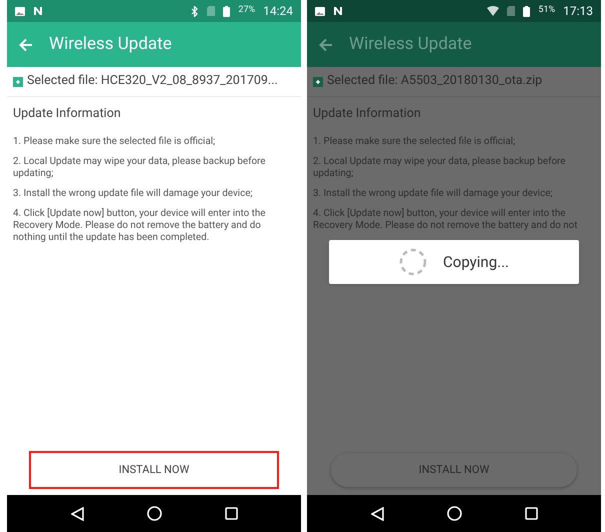 This screenshot has width=605, height=532. What do you see at coordinates (278, 11) in the screenshot?
I see `clock: 14:24` at bounding box center [278, 11].